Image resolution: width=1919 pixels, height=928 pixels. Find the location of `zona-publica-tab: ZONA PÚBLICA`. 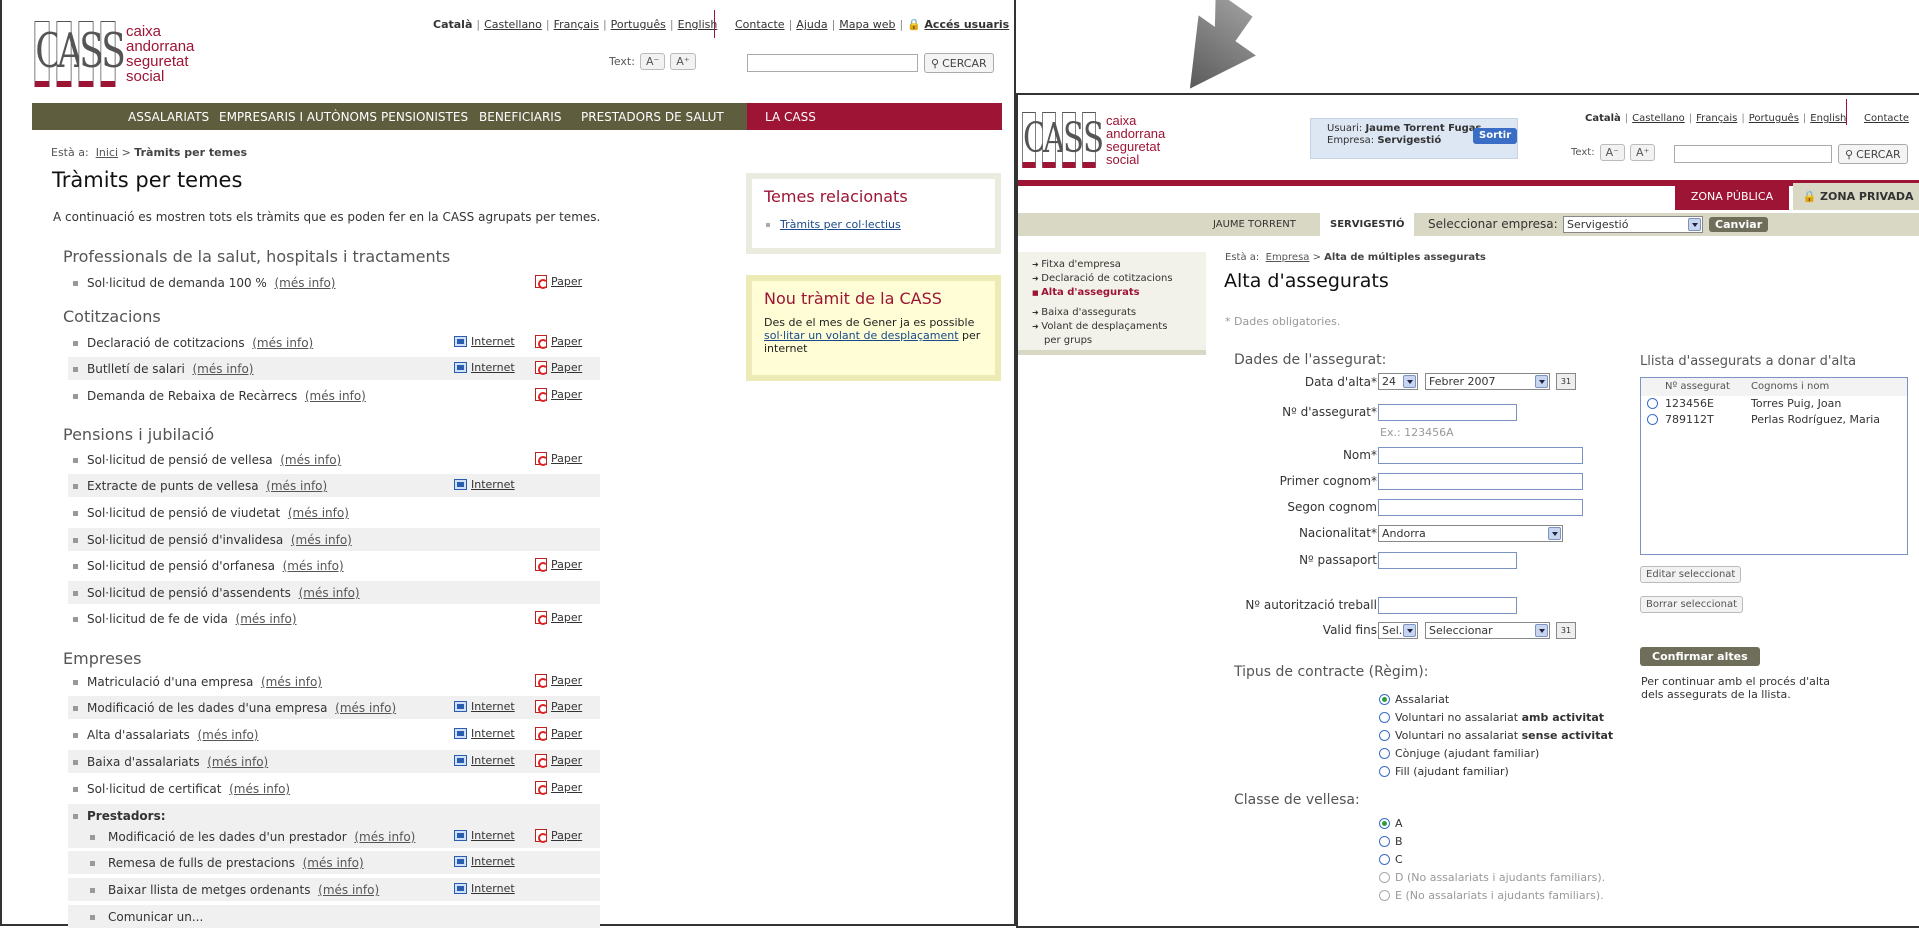

zona-publica-tab: ZONA PÚBLICA is located at coordinates (1732, 196).